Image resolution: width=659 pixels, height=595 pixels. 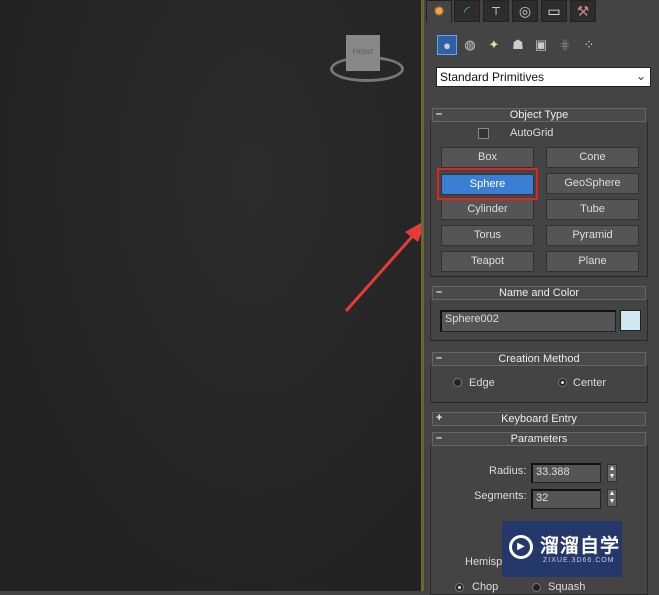 What do you see at coordinates (566, 473) in the screenshot?
I see `radius-input: 33.388` at bounding box center [566, 473].